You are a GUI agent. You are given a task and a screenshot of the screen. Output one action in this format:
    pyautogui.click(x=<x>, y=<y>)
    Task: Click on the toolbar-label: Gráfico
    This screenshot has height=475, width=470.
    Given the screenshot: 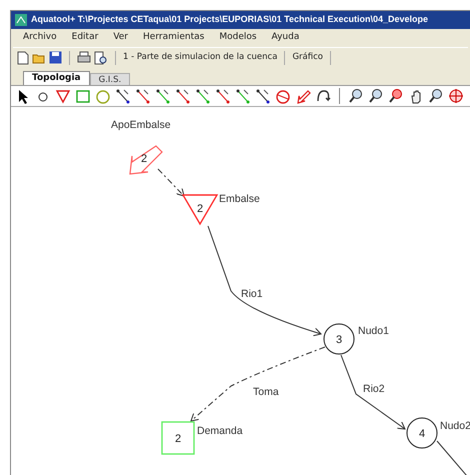 What is the action you would take?
    pyautogui.click(x=307, y=57)
    